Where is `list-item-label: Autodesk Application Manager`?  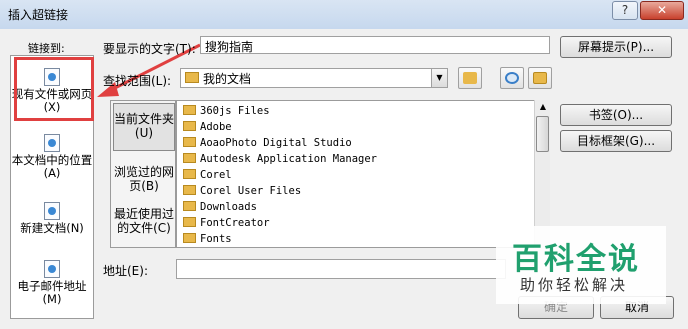
list-item-label: Autodesk Application Manager is located at coordinates (289, 159).